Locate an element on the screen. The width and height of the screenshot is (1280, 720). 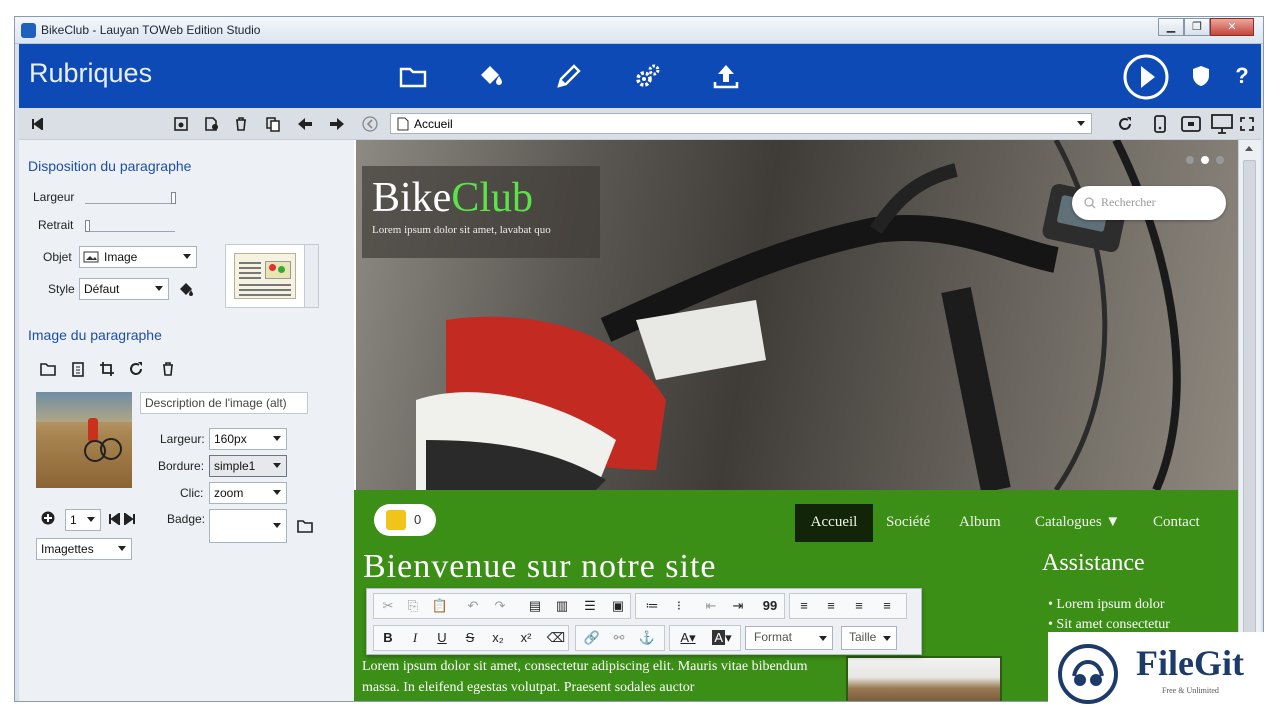
phone-view-icon is located at coordinates (1160, 124).